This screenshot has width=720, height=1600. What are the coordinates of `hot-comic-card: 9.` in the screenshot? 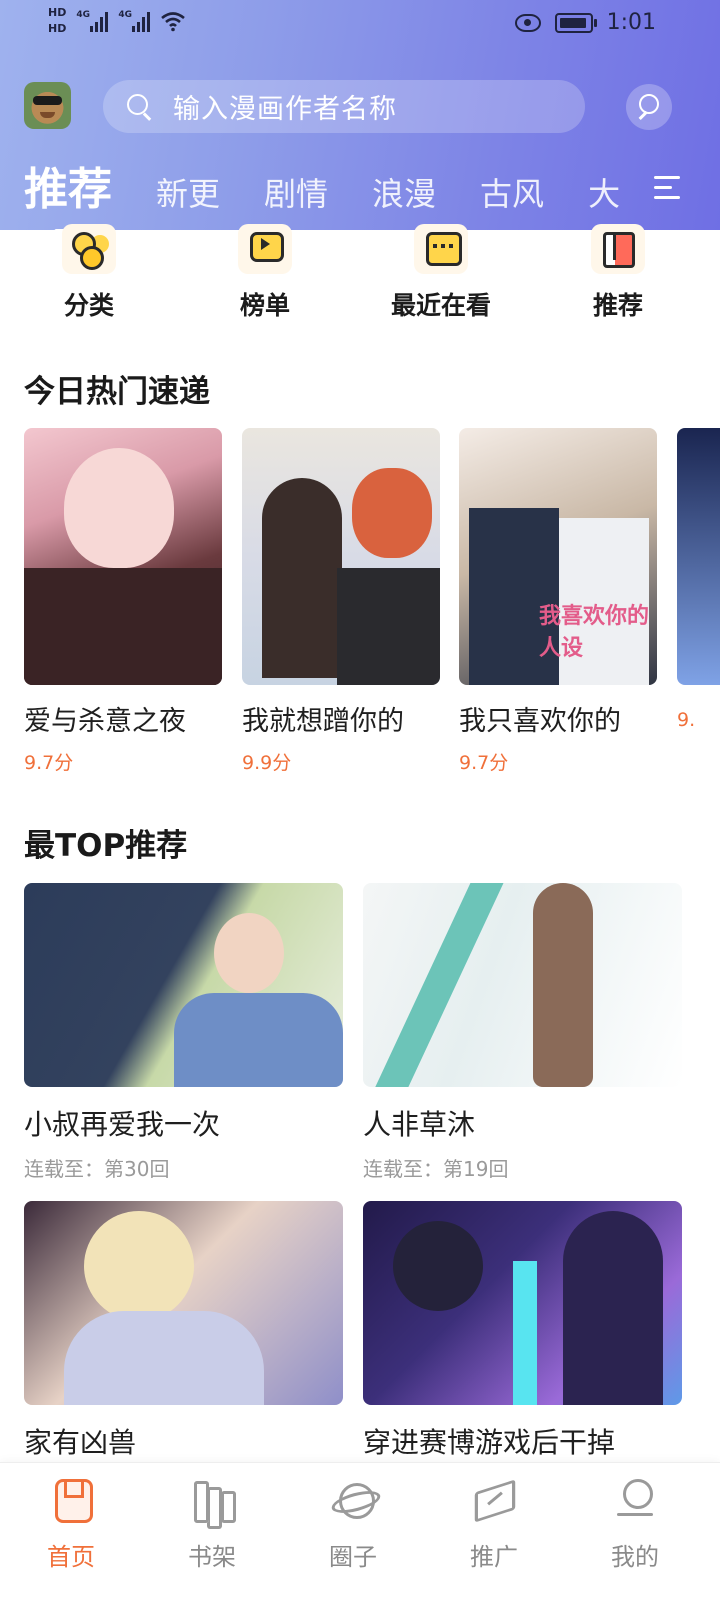 It's located at (698, 579).